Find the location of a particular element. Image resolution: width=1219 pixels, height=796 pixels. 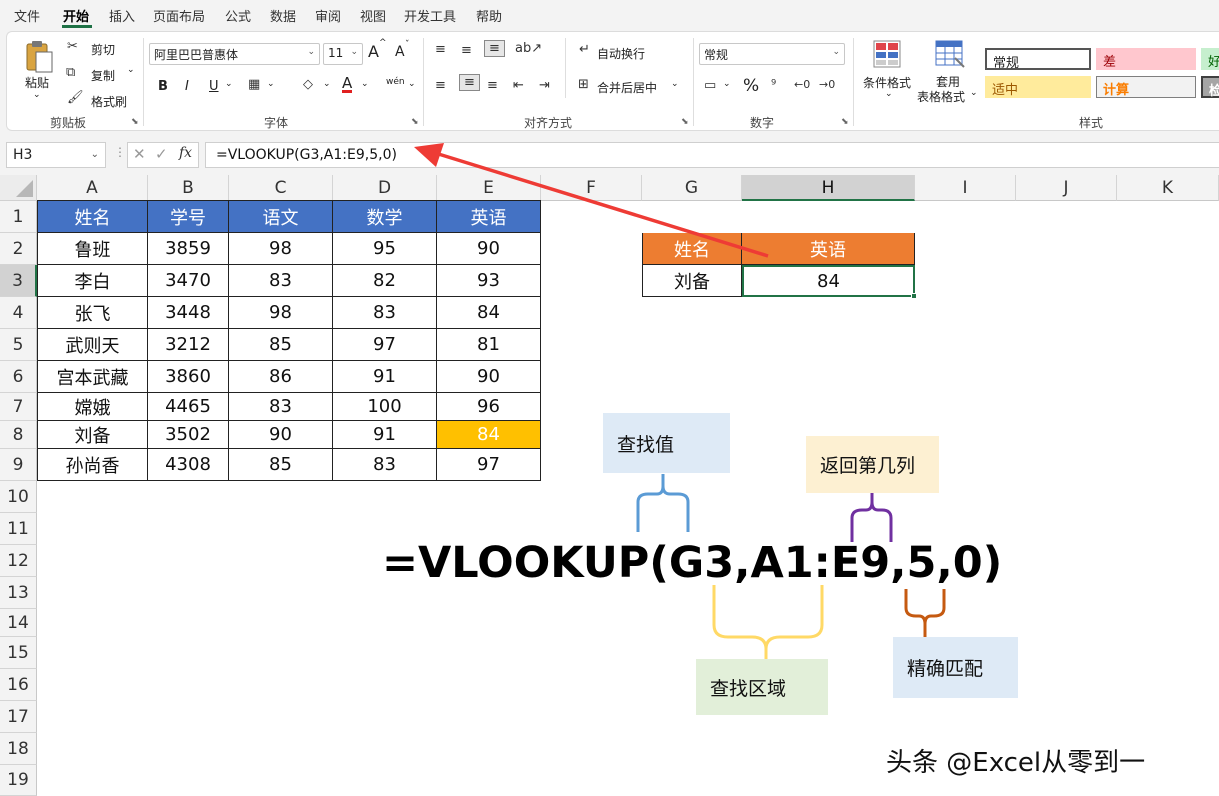

lookup-range-brace is located at coordinates (768, 622).